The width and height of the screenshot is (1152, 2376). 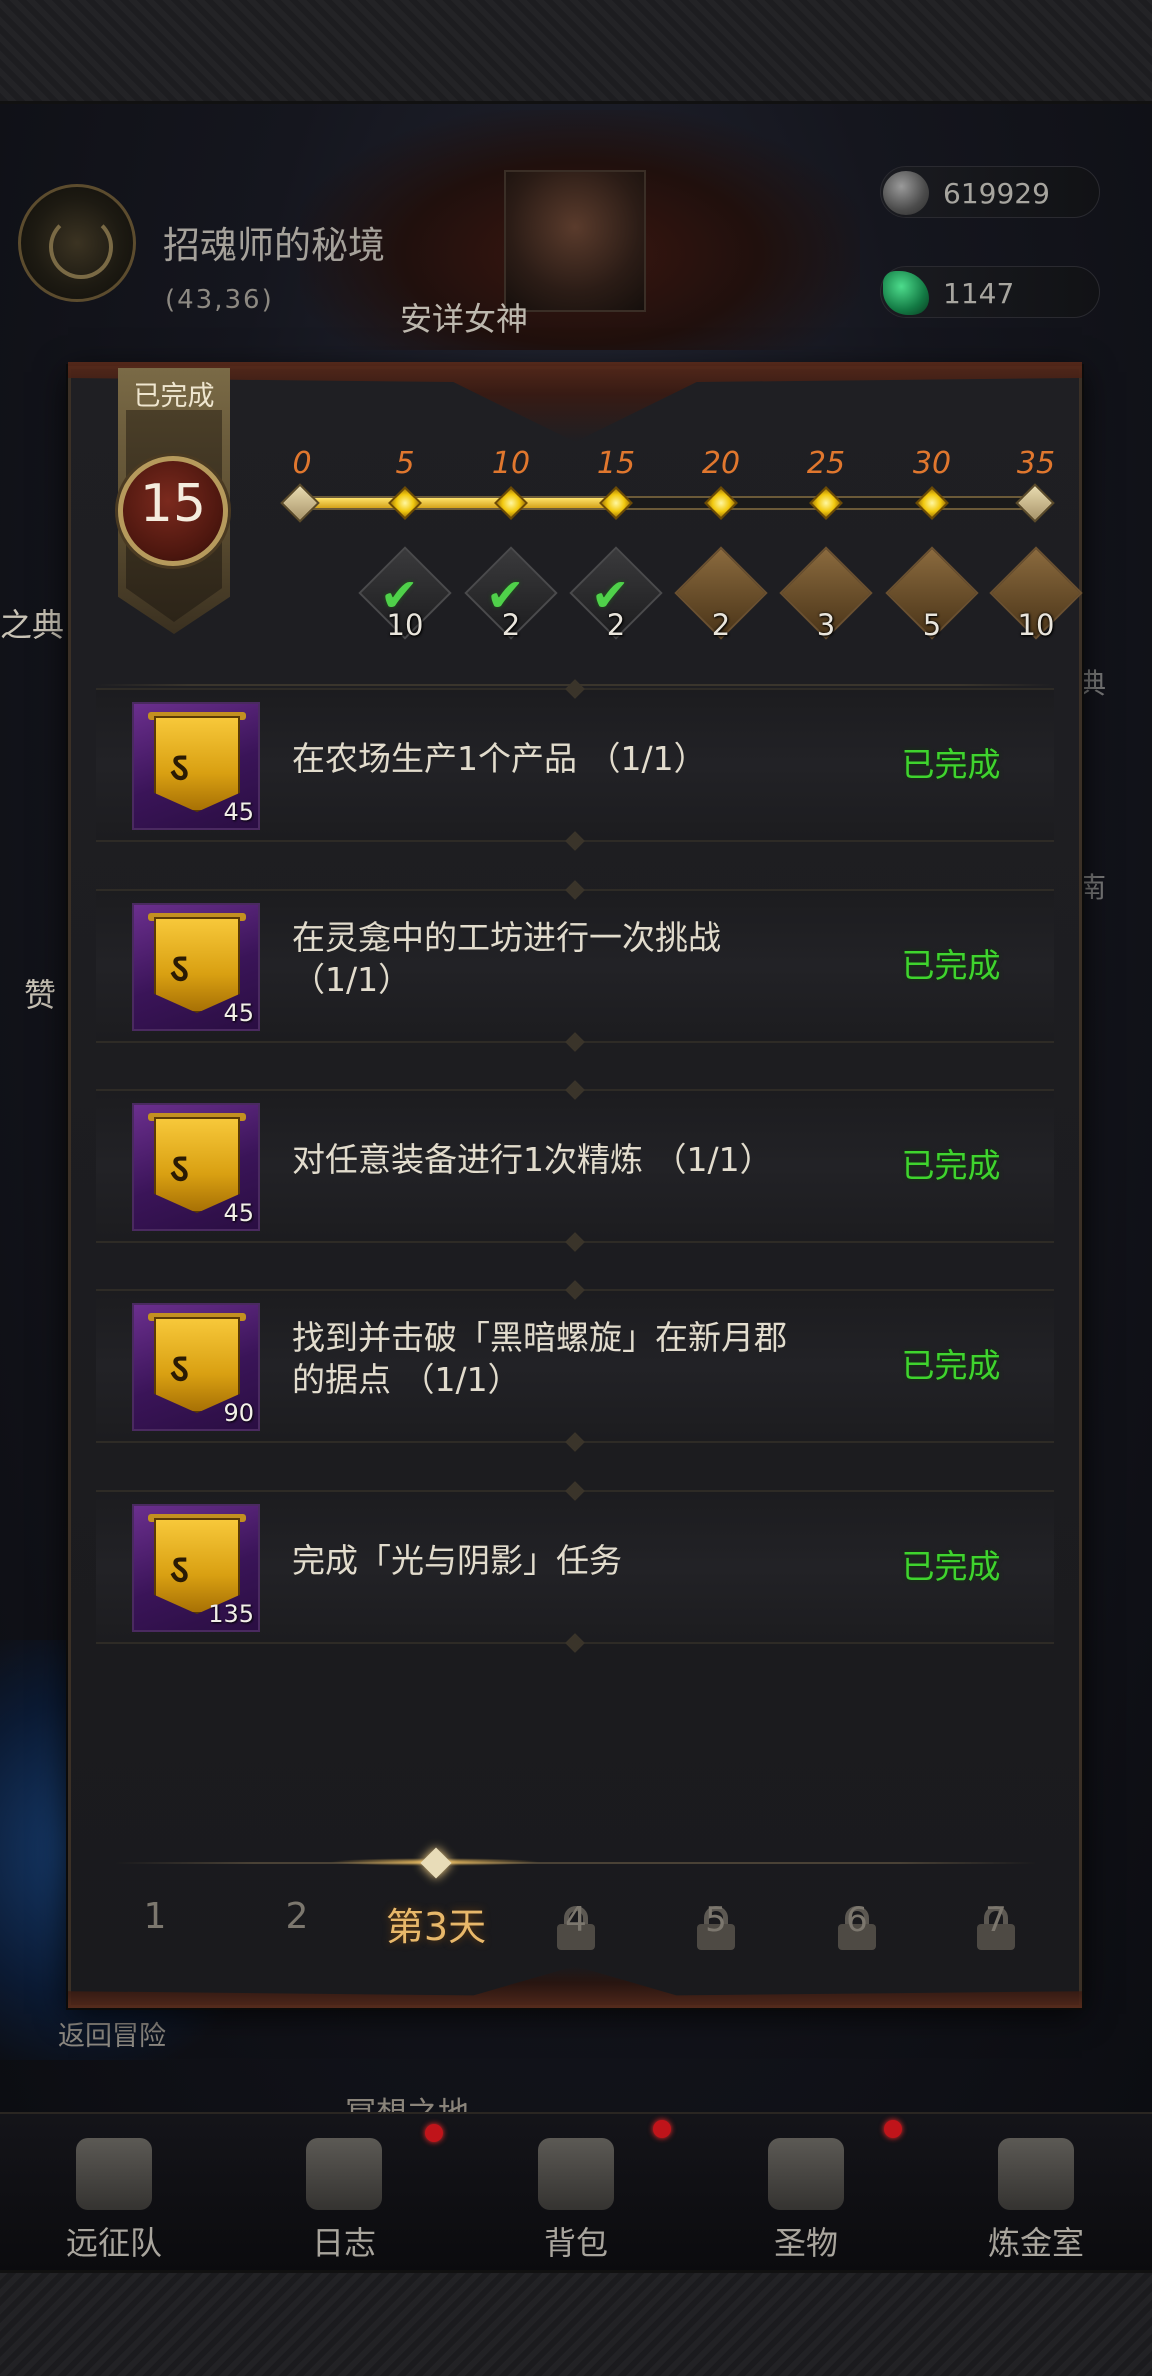 I want to click on journal-icon, so click(x=344, y=2174).